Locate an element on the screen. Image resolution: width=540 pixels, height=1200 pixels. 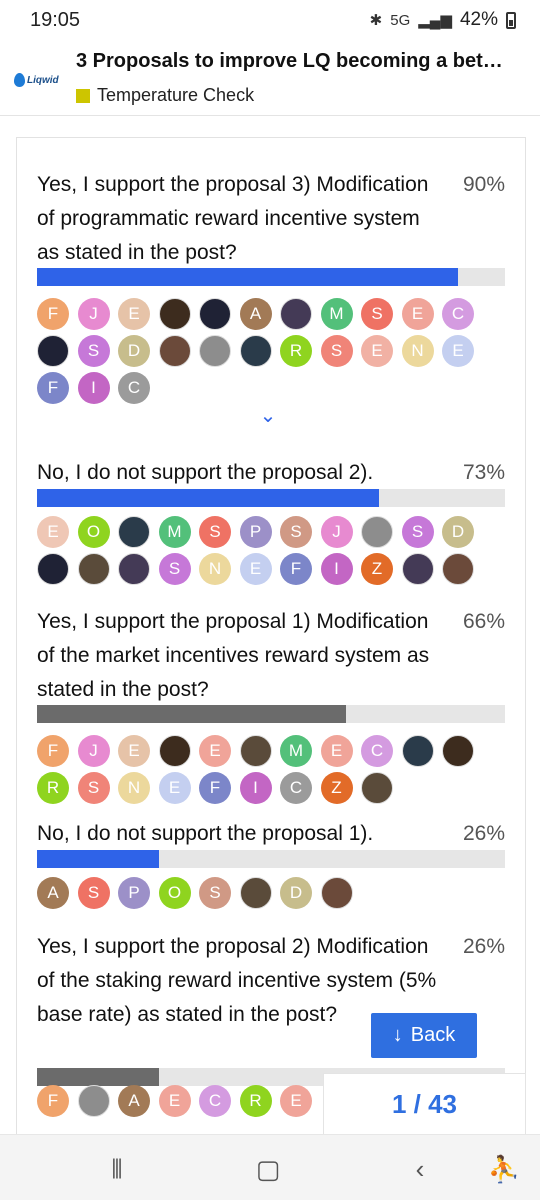
home-icon: ▢ is located at coordinates (268, 1169).